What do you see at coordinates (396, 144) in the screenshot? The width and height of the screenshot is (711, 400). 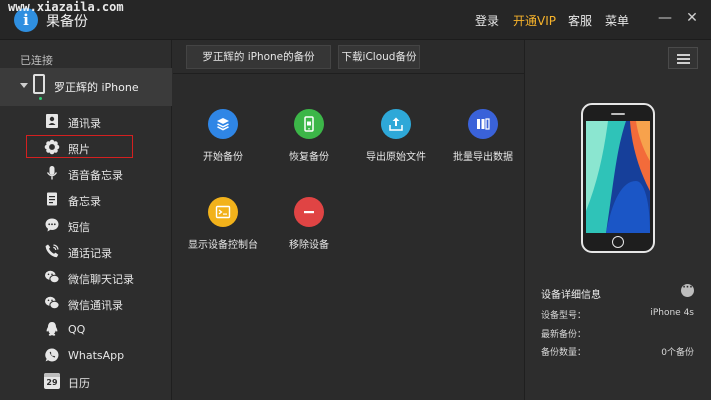 I see `export-raw-files-button: 导出原始文件` at bounding box center [396, 144].